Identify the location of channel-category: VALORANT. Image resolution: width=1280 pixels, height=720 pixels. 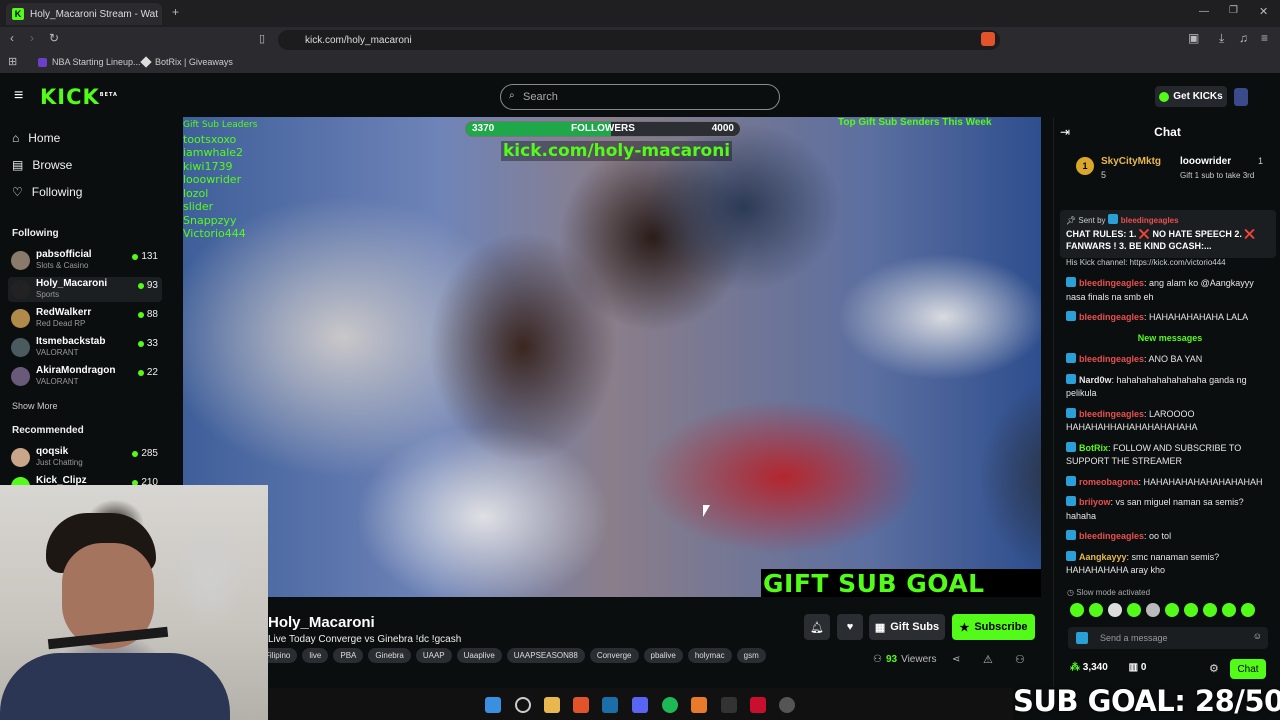
(57, 352).